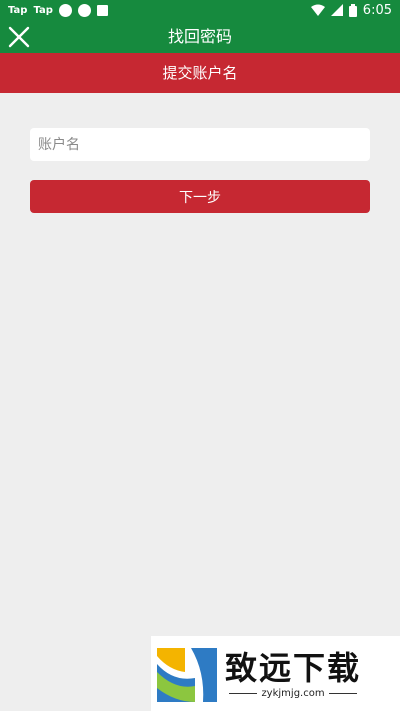 The height and width of the screenshot is (711, 400). I want to click on status-time: 6:05, so click(377, 10).